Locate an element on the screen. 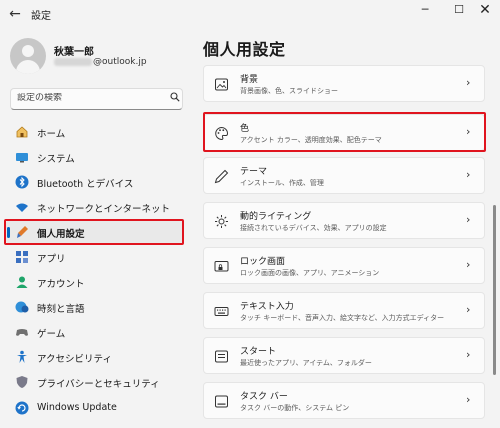 The width and height of the screenshot is (500, 428). account-icon is located at coordinates (22, 282).